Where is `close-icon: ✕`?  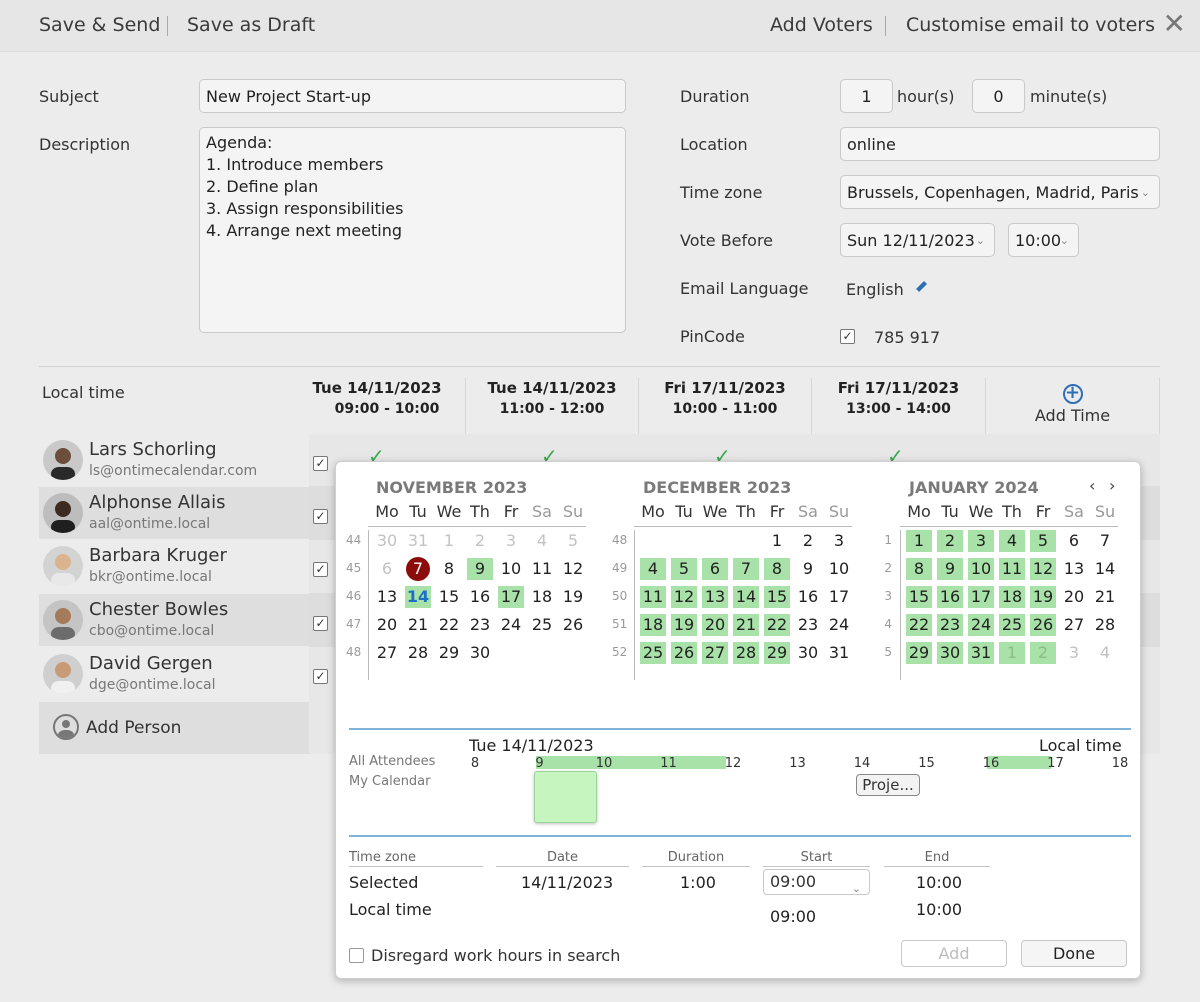 close-icon: ✕ is located at coordinates (1174, 24).